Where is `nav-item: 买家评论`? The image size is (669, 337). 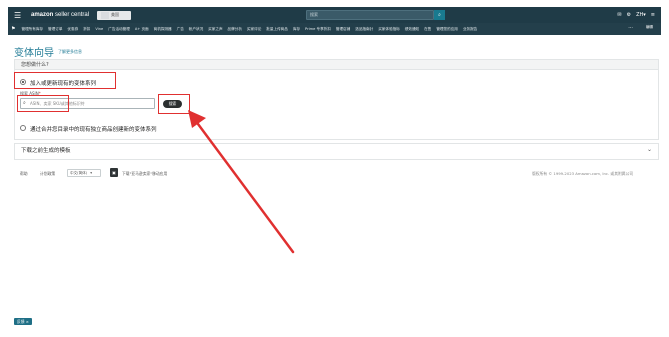 nav-item: 买家评论 is located at coordinates (254, 29).